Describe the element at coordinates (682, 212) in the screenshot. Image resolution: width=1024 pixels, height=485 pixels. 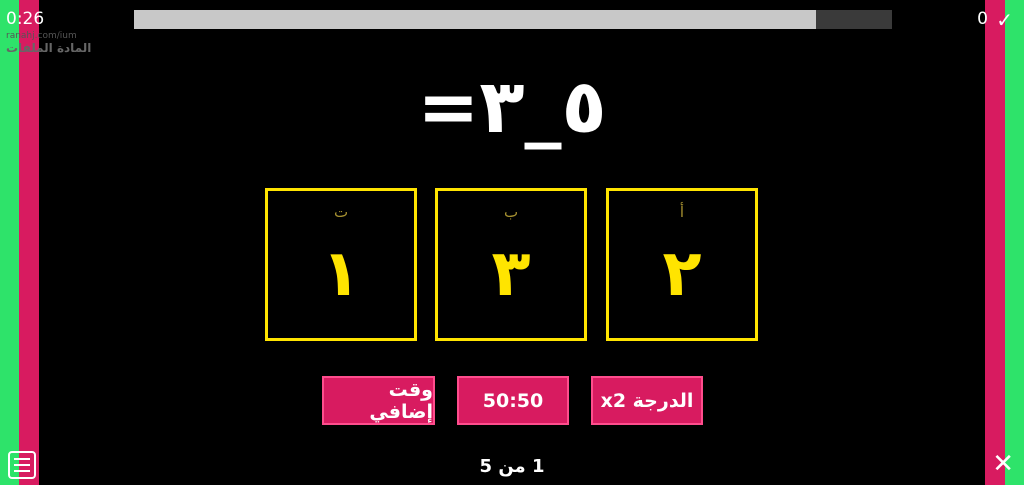
I see `option-letter: أ` at that location.